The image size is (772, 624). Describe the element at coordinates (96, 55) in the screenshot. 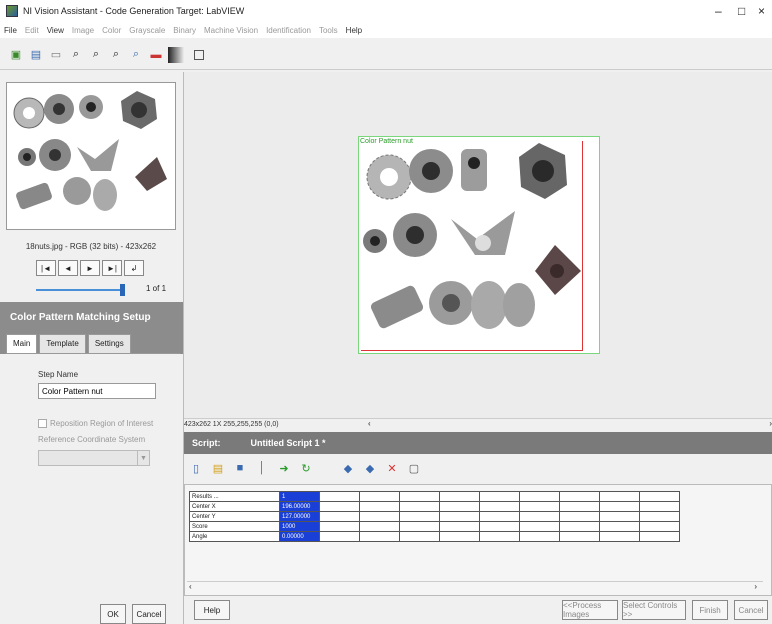

I see `zoom-out-icon: ⌕` at that location.